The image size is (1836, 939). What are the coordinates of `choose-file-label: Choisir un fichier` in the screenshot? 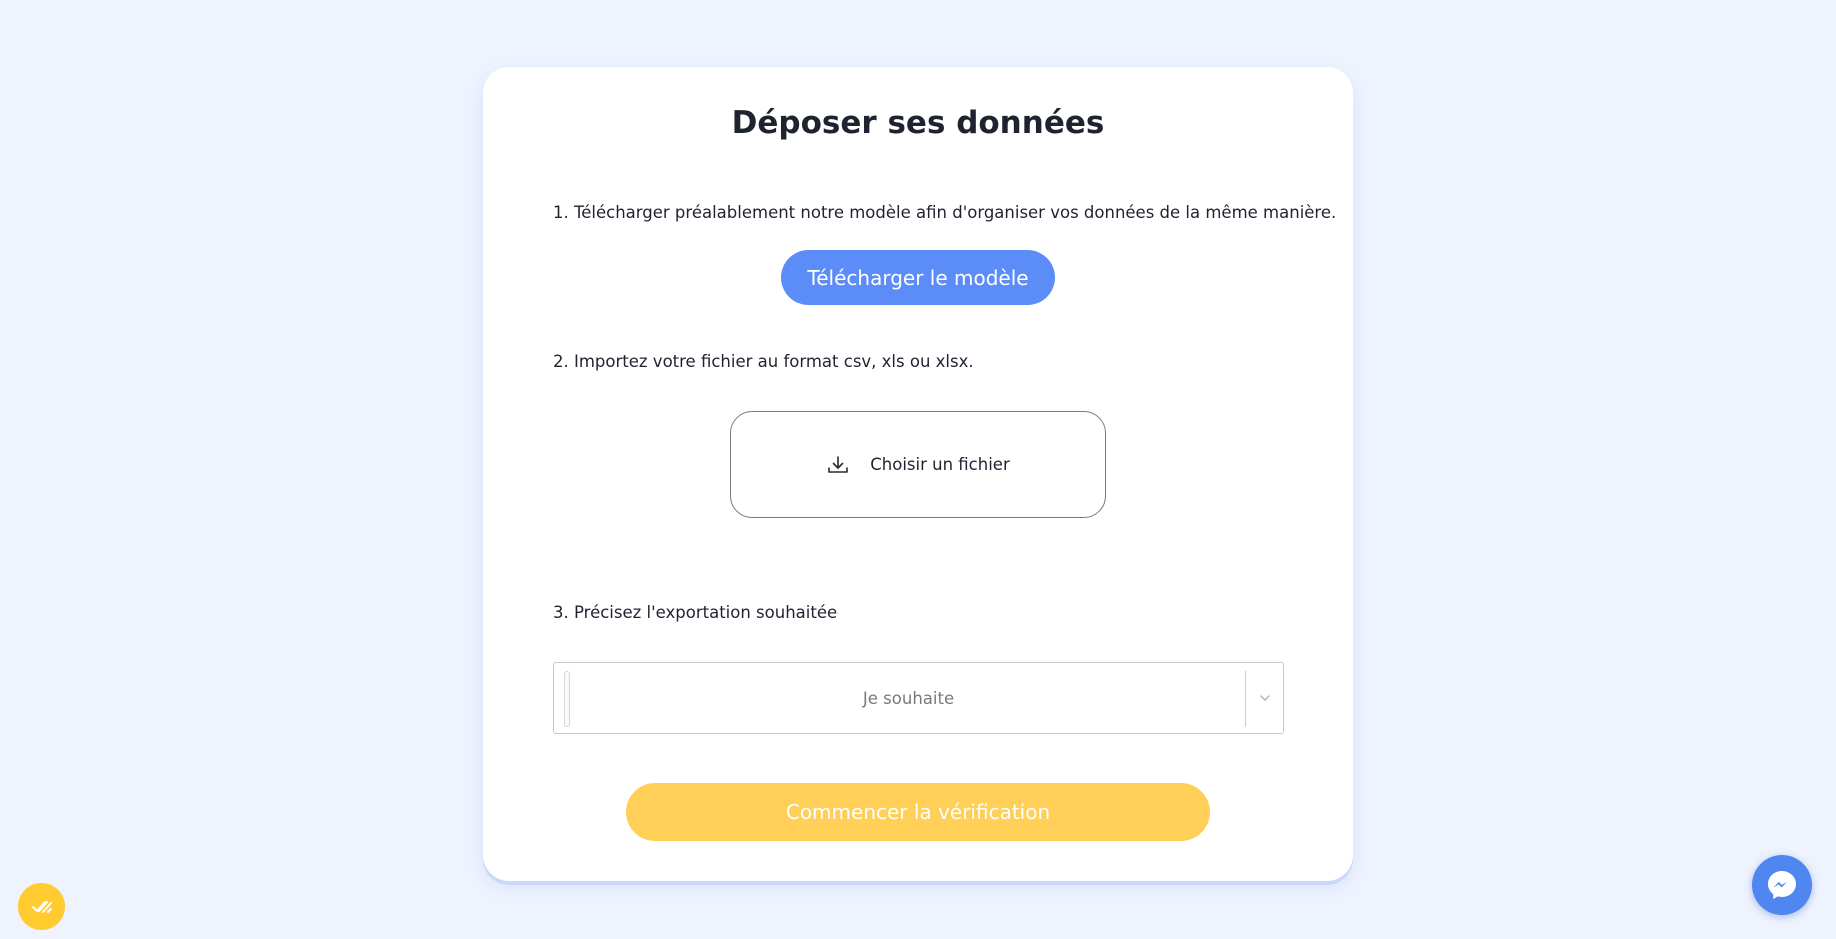 It's located at (940, 464).